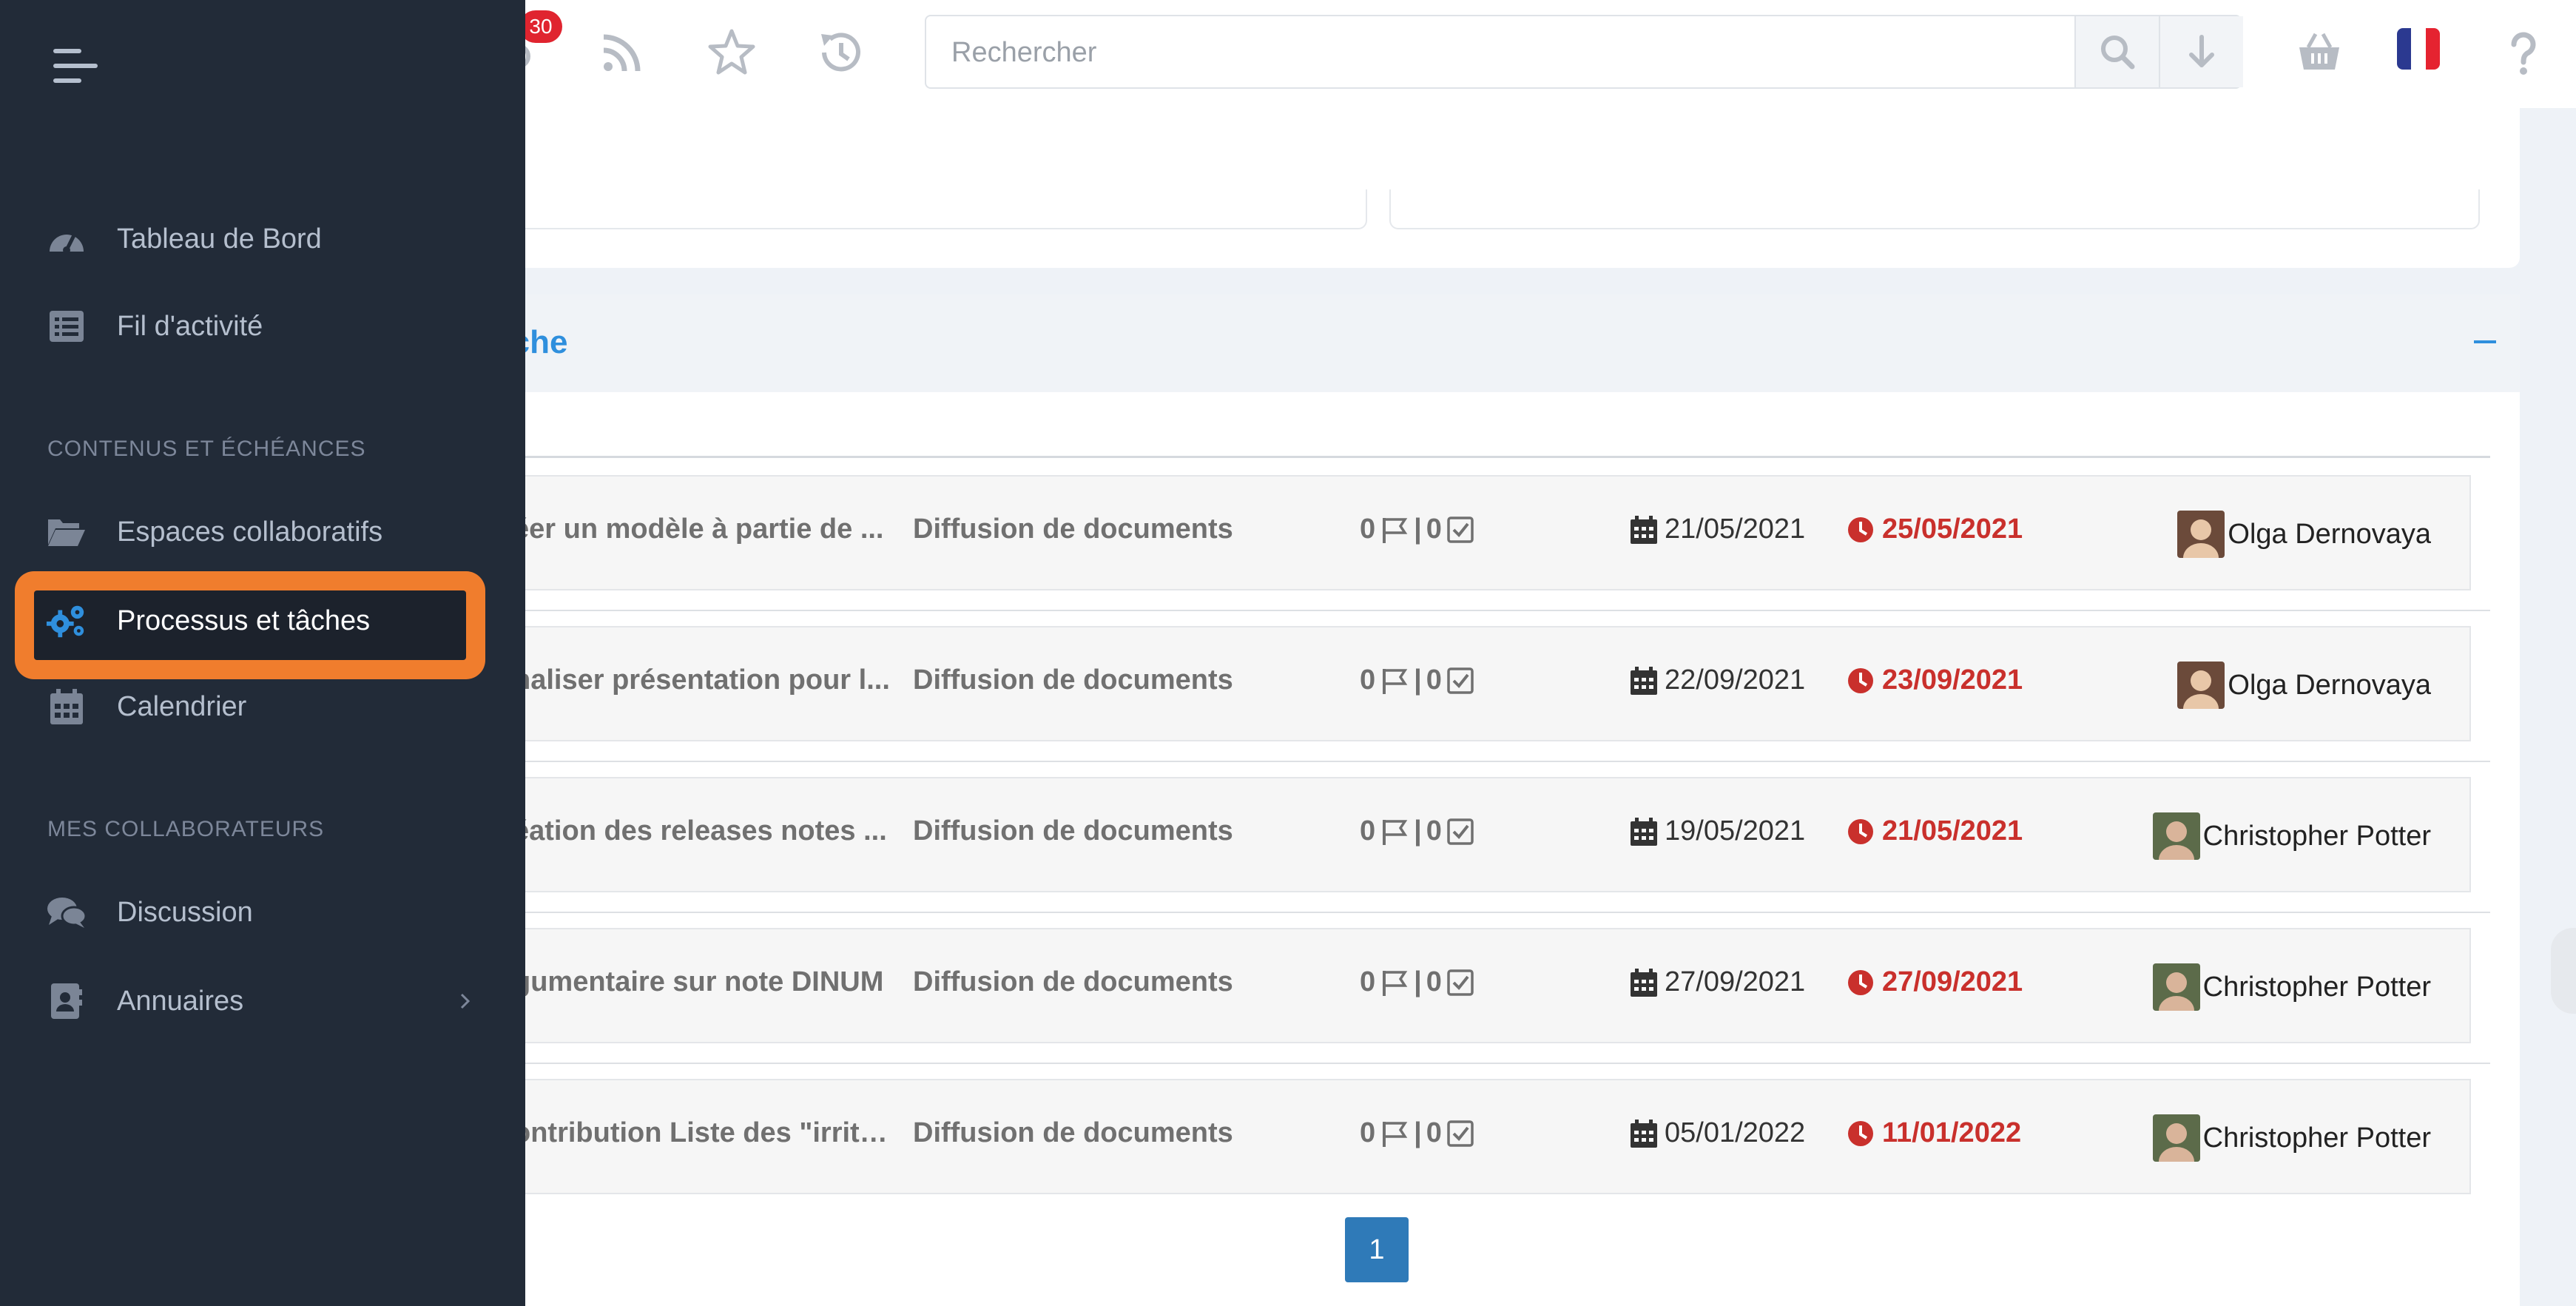 This screenshot has height=1306, width=2576. I want to click on rss-icon, so click(622, 53).